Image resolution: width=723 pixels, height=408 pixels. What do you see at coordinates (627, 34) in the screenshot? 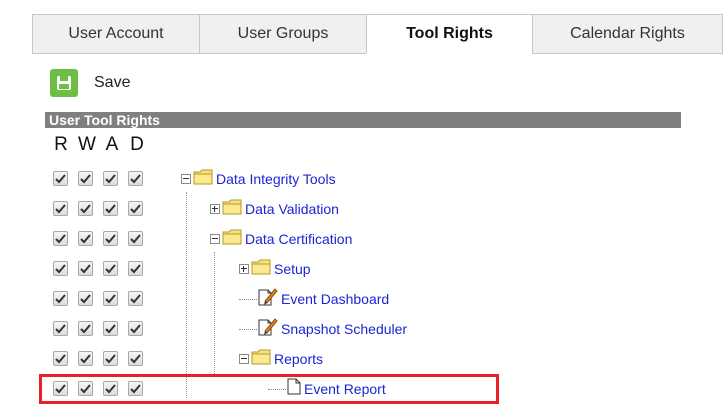
I see `tab-calendar-rights: Calendar Rights` at bounding box center [627, 34].